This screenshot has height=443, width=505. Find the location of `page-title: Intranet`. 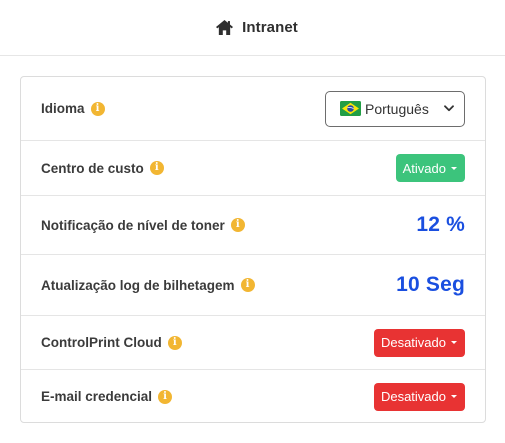

page-title: Intranet is located at coordinates (270, 27).